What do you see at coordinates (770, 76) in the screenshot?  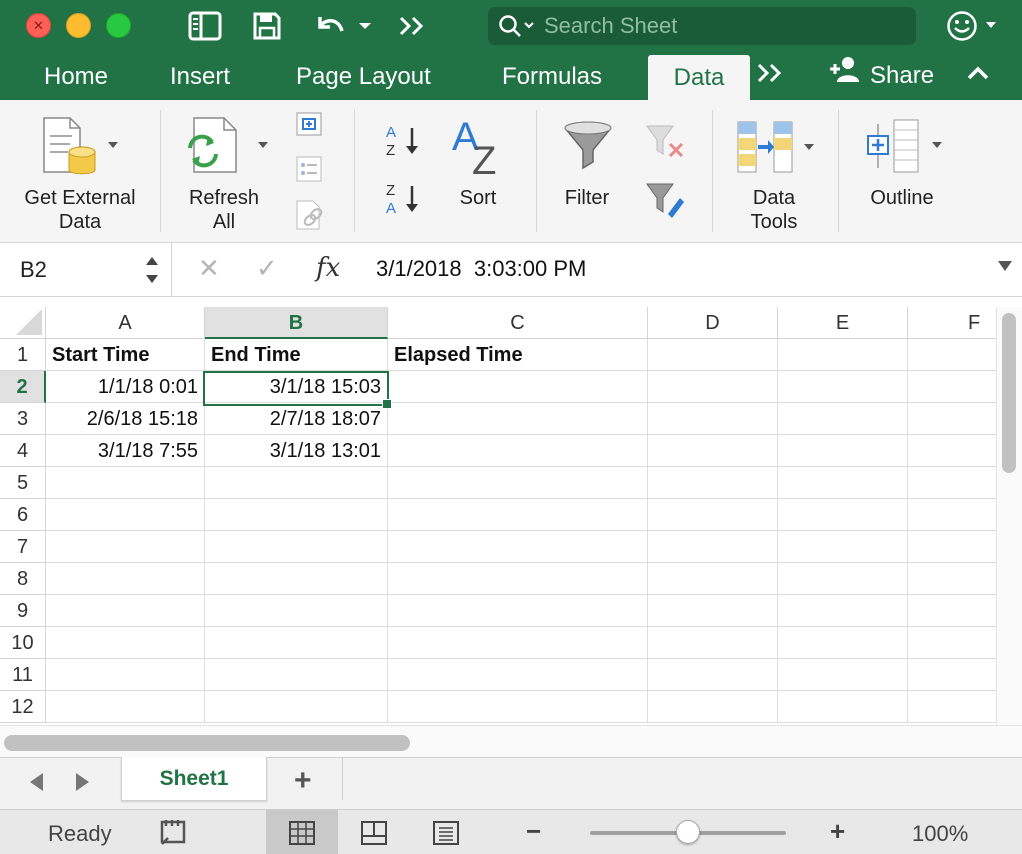 I see `more-tabs-icon` at bounding box center [770, 76].